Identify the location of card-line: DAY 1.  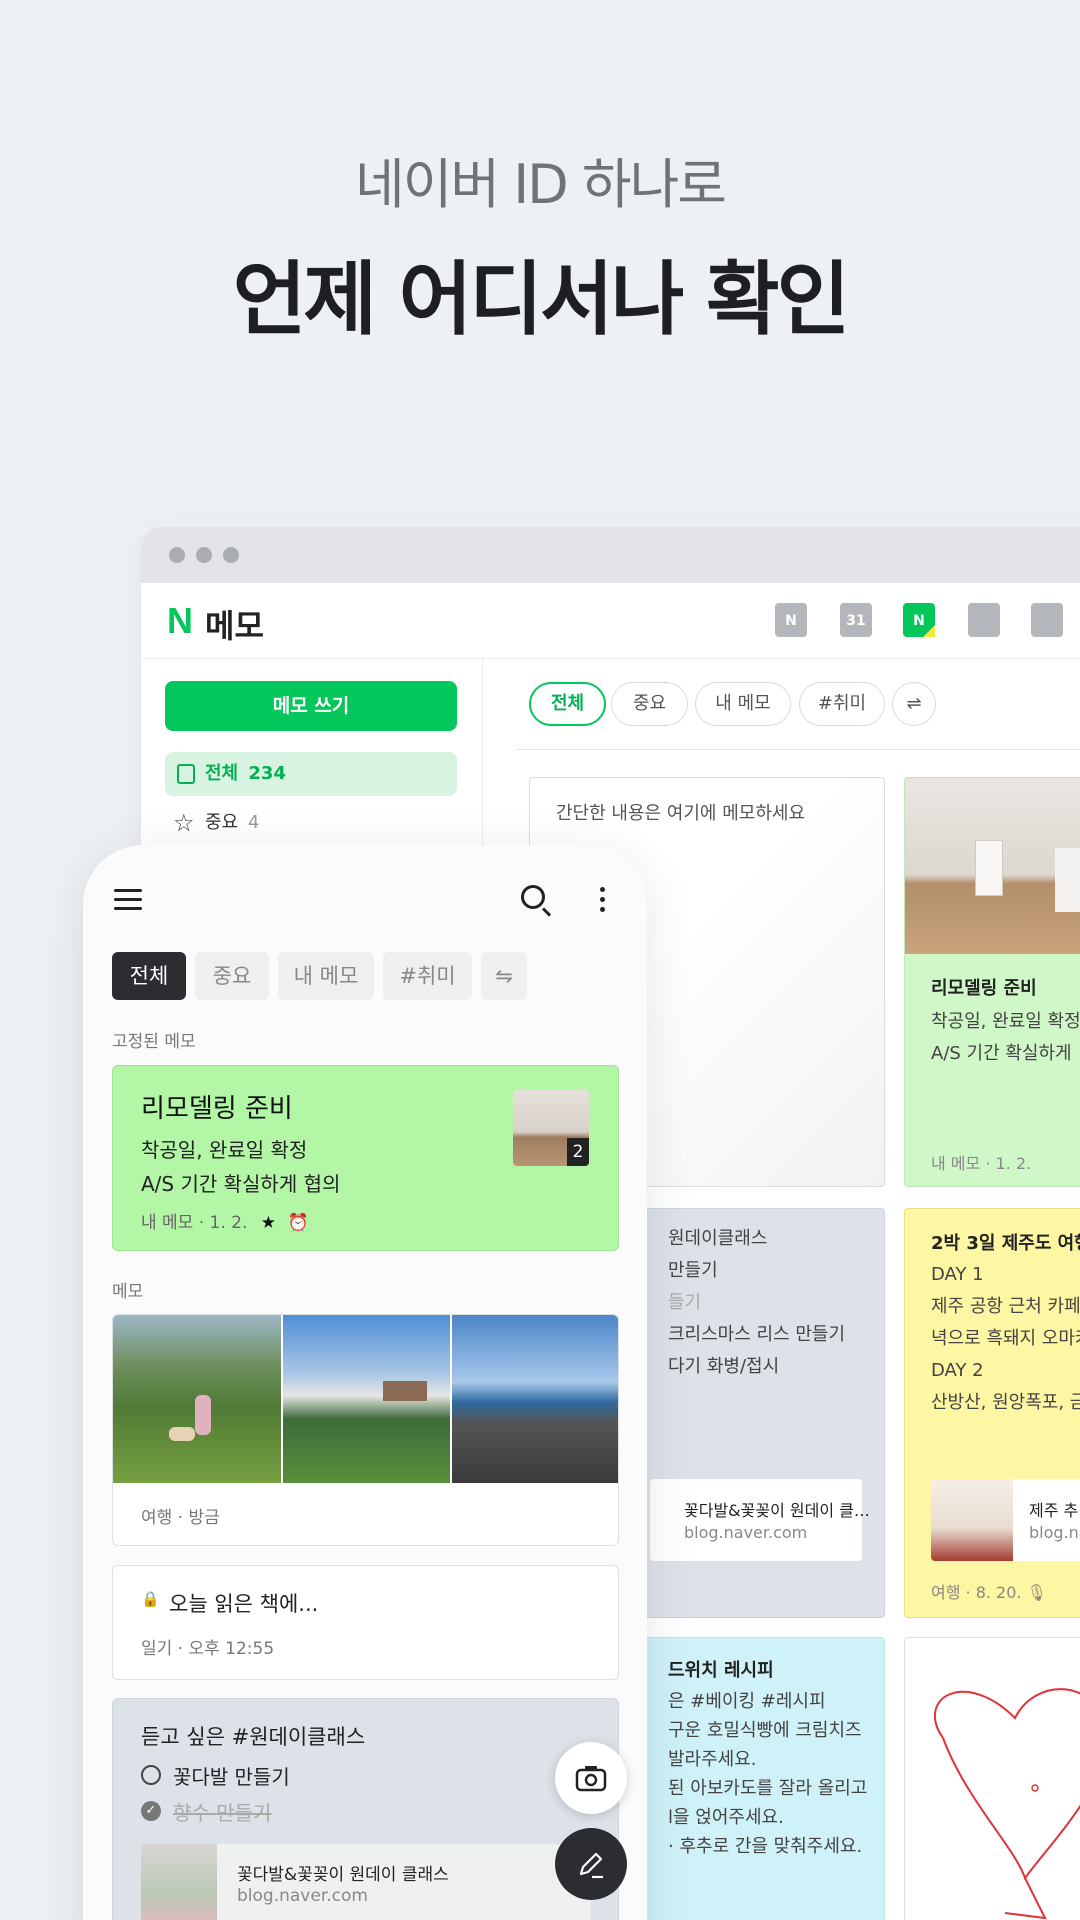
(957, 1274).